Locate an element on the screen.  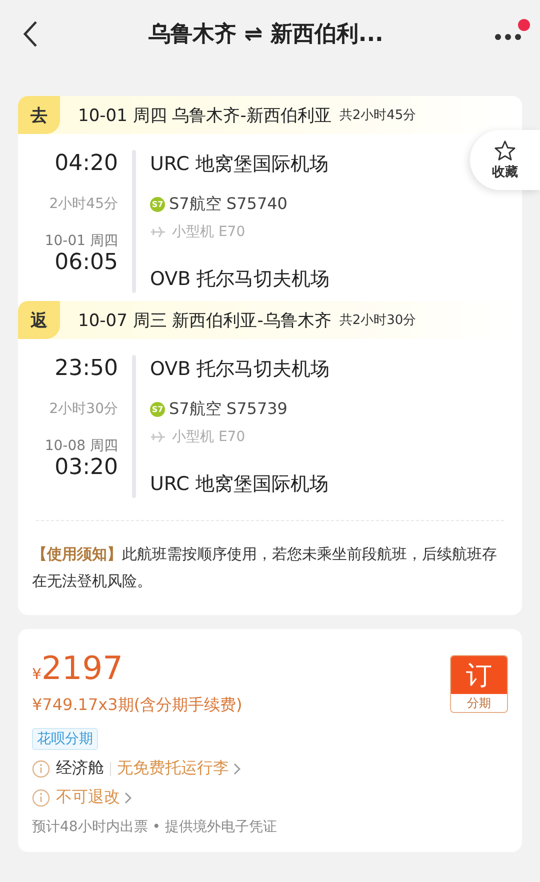
usage-notice: 【使用须知】此航班需按顺序使用，若您未乘坐前段航班，后续航班存在无法登机风险。 is located at coordinates (265, 568).